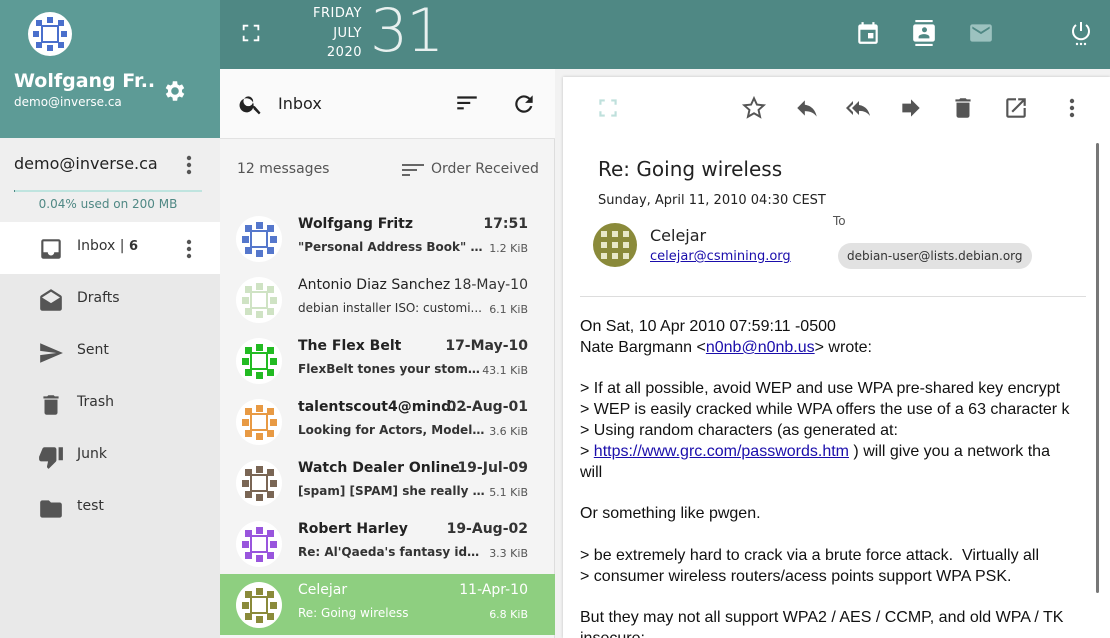 Image resolution: width=1110 pixels, height=638 pixels. Describe the element at coordinates (493, 590) in the screenshot. I see `message-date: 11-Apr-10` at that location.